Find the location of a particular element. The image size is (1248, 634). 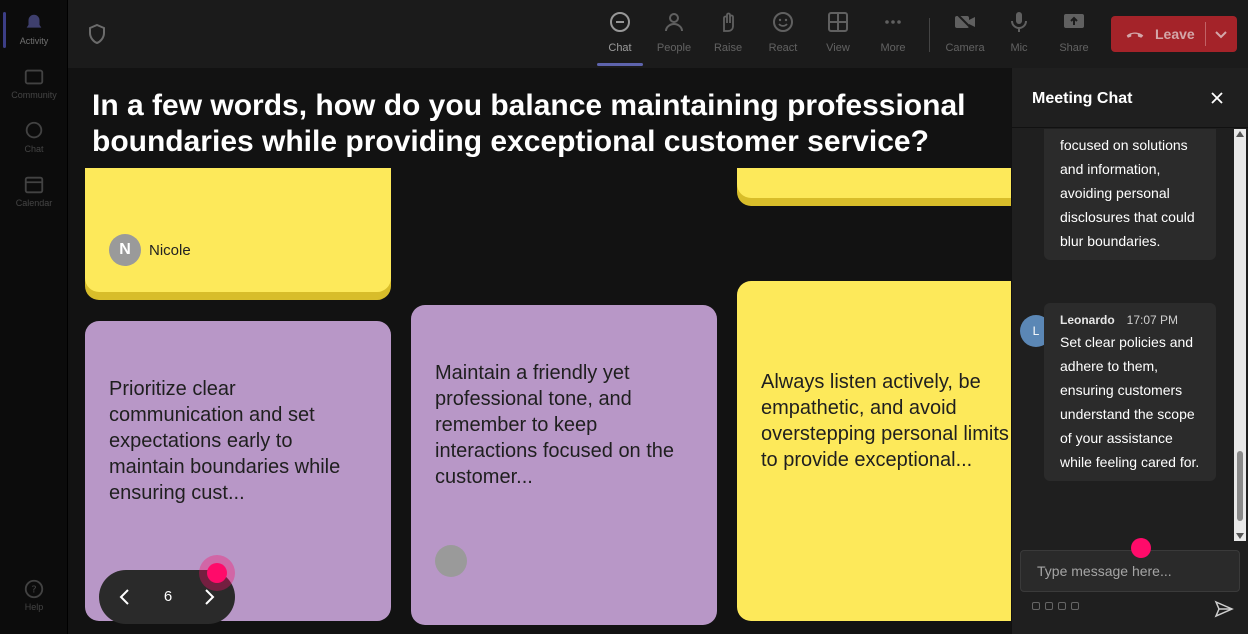

idea-card: N Nicole is located at coordinates (238, 230).